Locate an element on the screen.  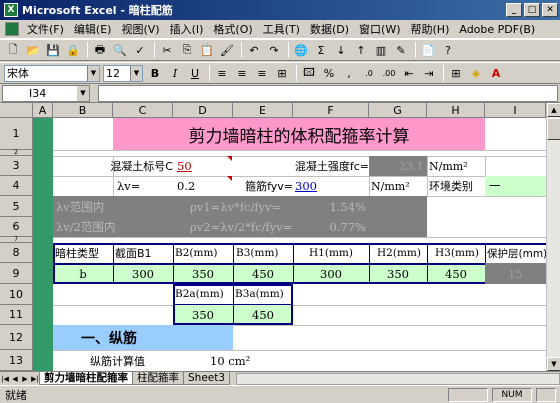
row-header: 4 is located at coordinates (16, 186).